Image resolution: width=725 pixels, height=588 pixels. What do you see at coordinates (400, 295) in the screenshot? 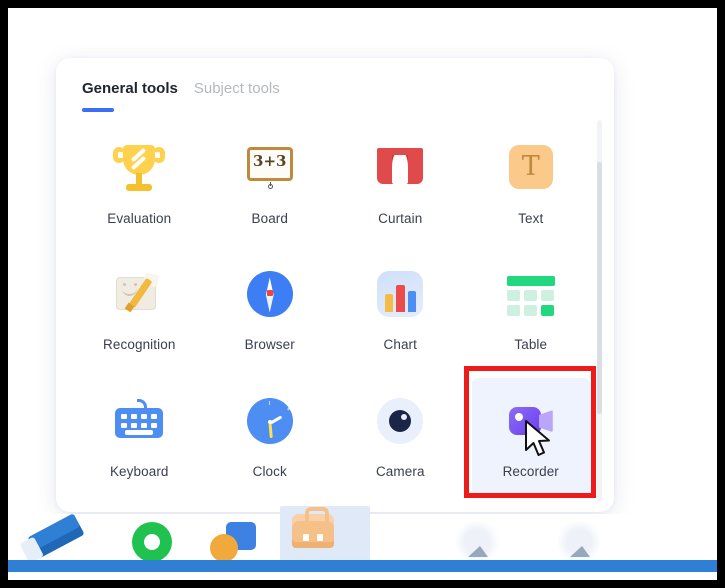
I see `bar-chart-icon` at bounding box center [400, 295].